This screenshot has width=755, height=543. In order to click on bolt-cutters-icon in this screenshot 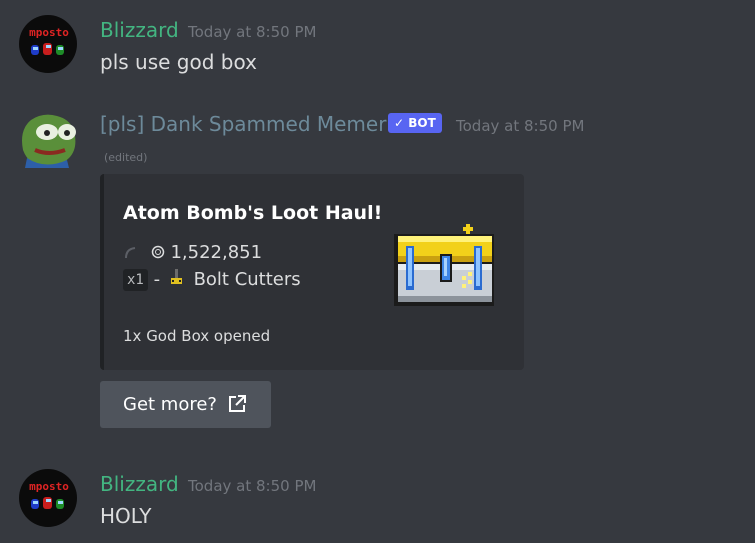, I will do `click(176, 276)`.